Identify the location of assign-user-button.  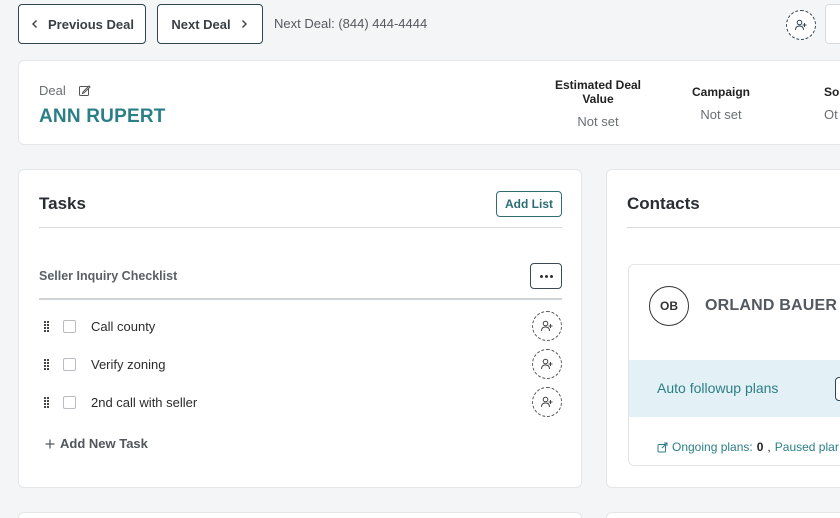
(801, 25).